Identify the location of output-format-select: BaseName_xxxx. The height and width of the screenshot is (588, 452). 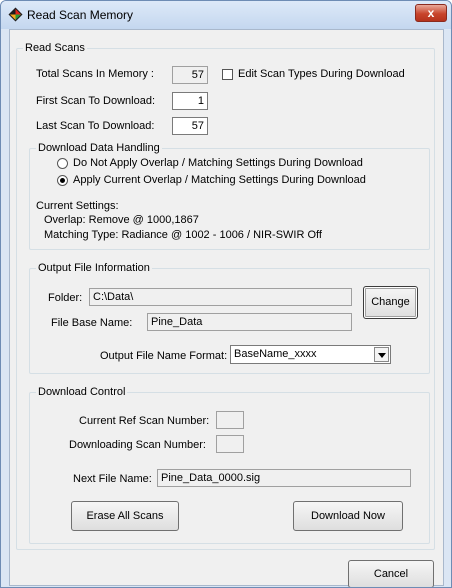
(310, 354).